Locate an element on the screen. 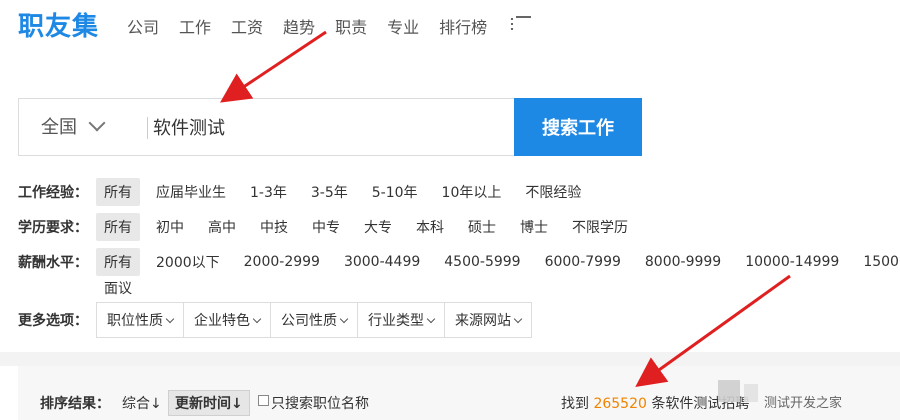  filter-education: 学历要求： 所有 初中 高中 中技 中专 大专 本科 硕士 博士 不限学历 is located at coordinates (331, 227).